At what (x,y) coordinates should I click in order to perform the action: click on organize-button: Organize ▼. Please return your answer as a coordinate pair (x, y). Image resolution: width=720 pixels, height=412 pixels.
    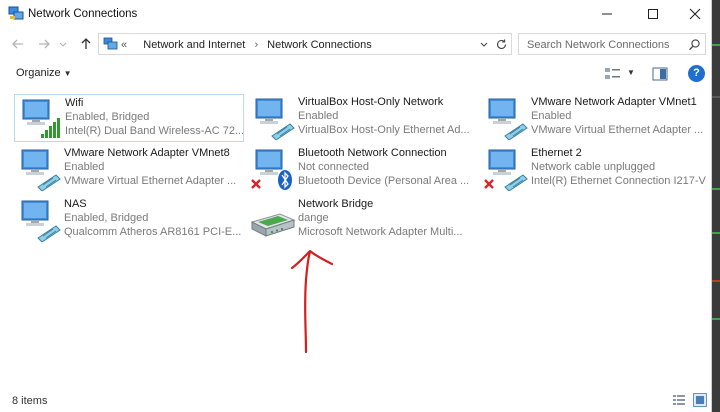
    Looking at the image, I should click on (44, 73).